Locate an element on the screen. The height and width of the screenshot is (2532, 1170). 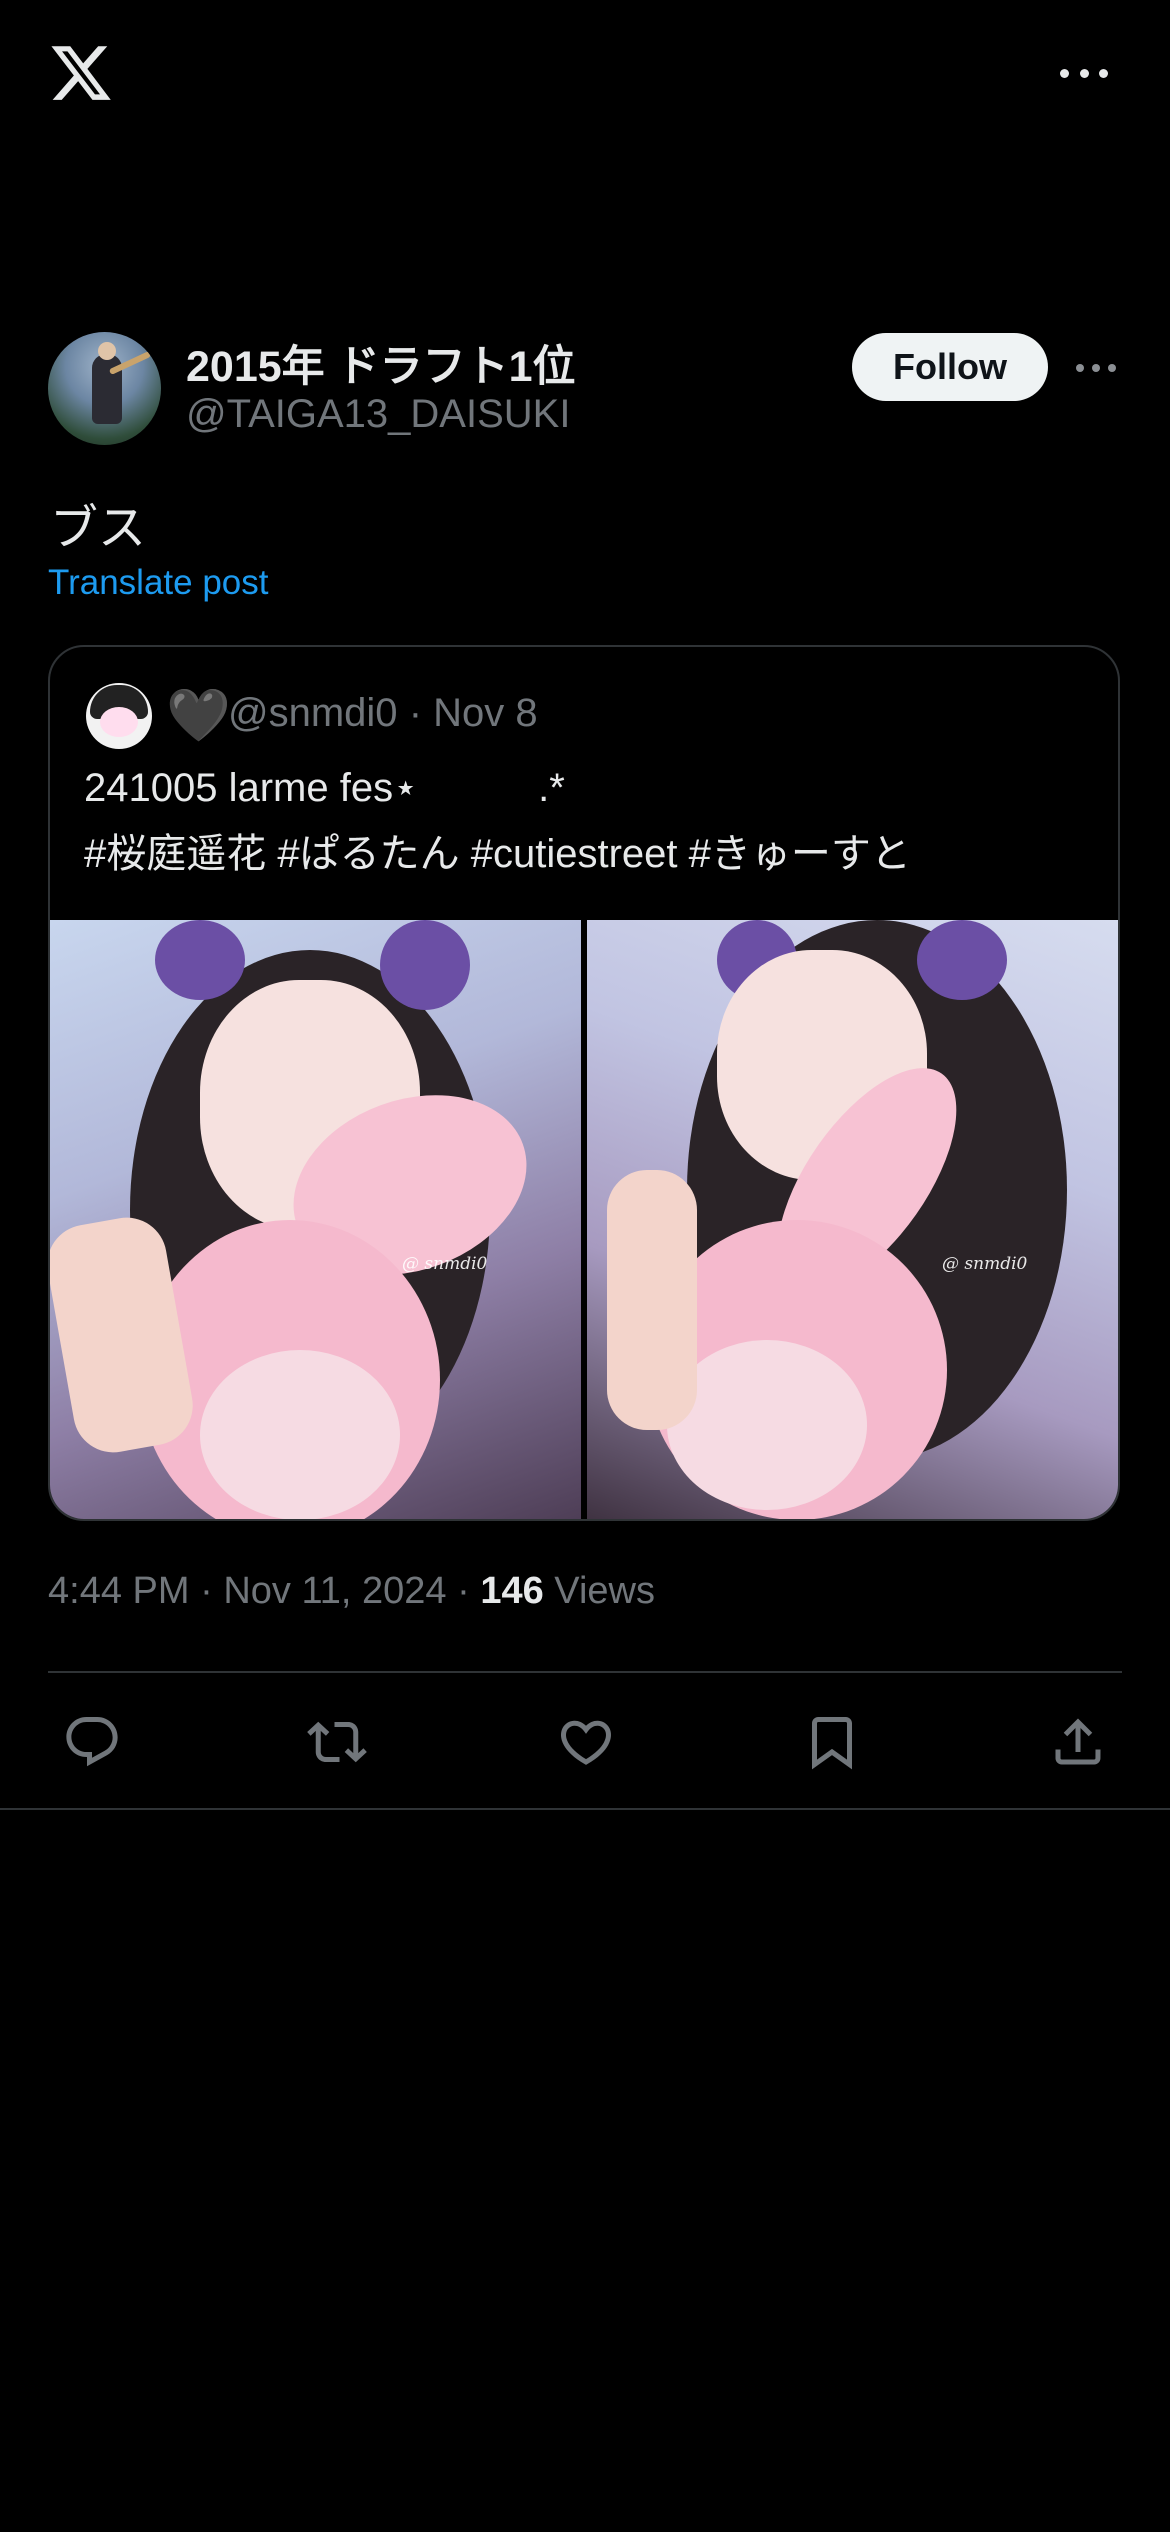
quoted-text-suffix: .* is located at coordinates (551, 788).